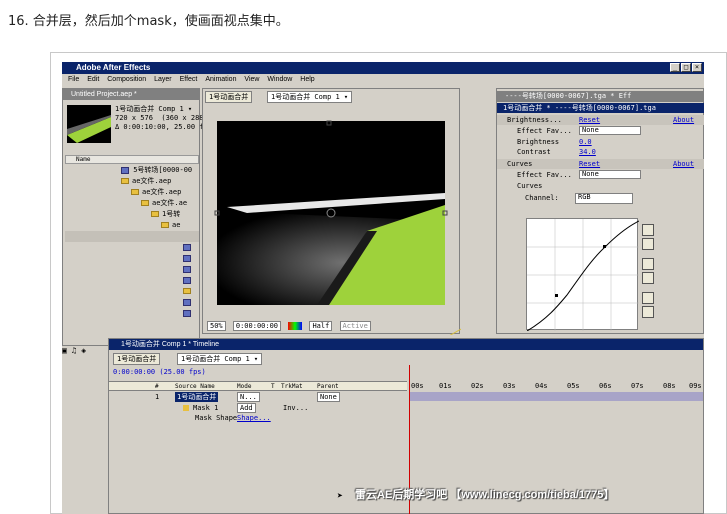 Image resolution: width=727 pixels, height=514 pixels. I want to click on ruler-tick: 00s, so click(417, 386).